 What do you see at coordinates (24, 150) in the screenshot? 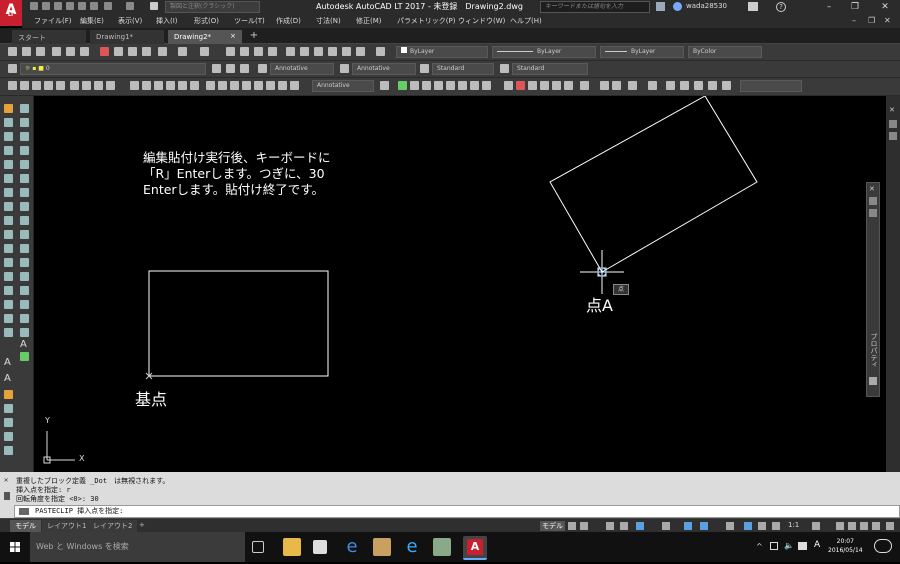
I see `polygon-tool-icon` at bounding box center [24, 150].